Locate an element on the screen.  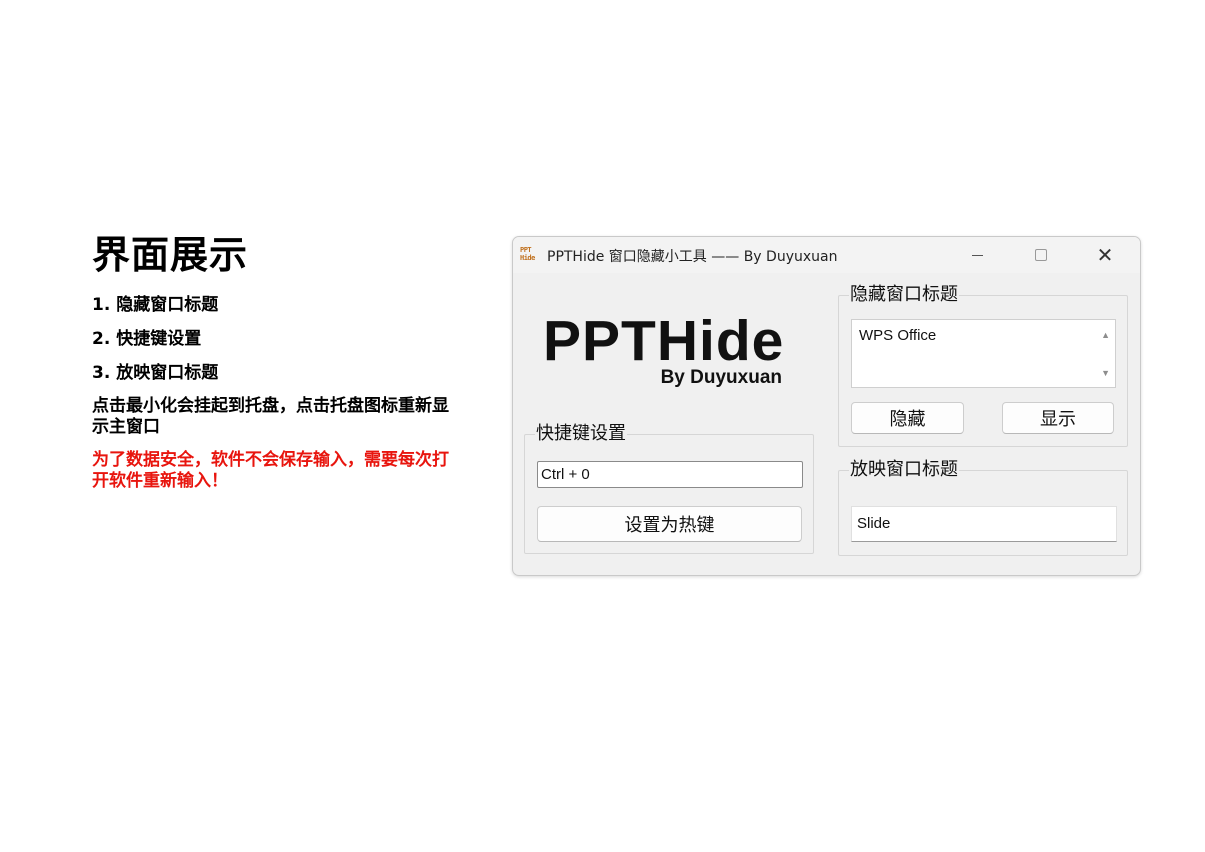
hotkey-group-title: 快捷键设置 is located at coordinates (581, 434).